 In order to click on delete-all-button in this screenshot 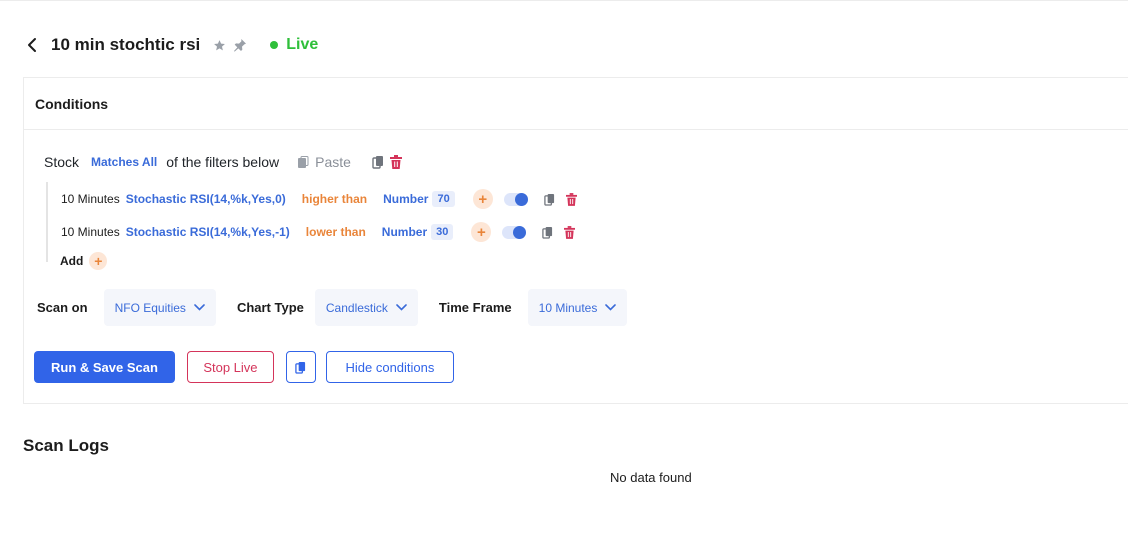, I will do `click(395, 162)`.